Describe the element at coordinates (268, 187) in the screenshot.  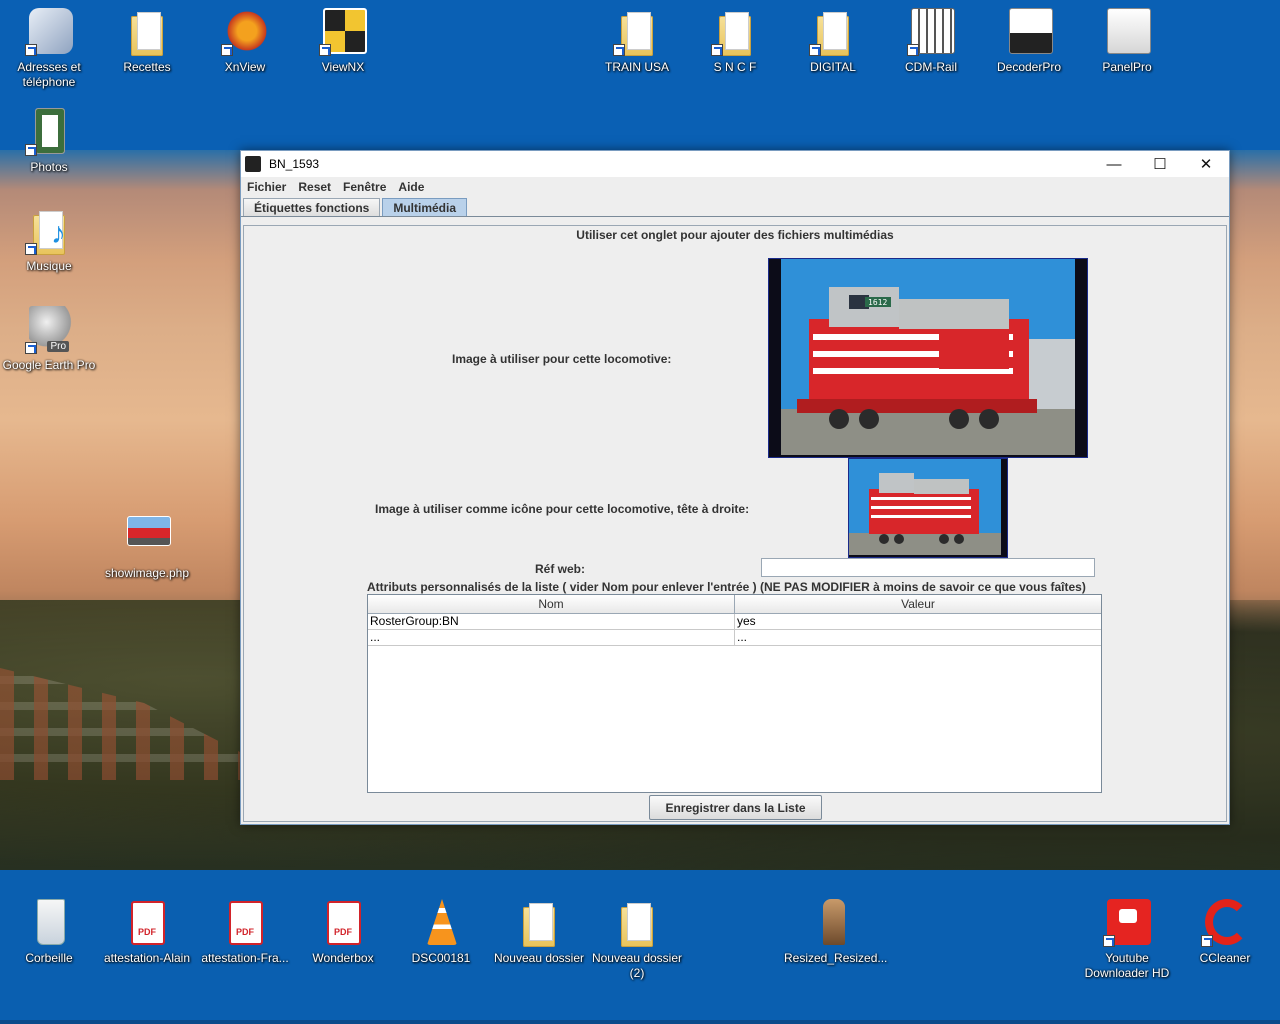
I see `menu-fichier: Fichier` at that location.